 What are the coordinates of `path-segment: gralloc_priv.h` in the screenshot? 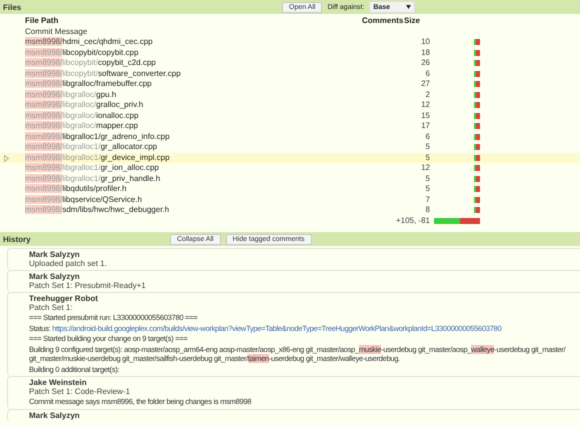 It's located at (120, 104).